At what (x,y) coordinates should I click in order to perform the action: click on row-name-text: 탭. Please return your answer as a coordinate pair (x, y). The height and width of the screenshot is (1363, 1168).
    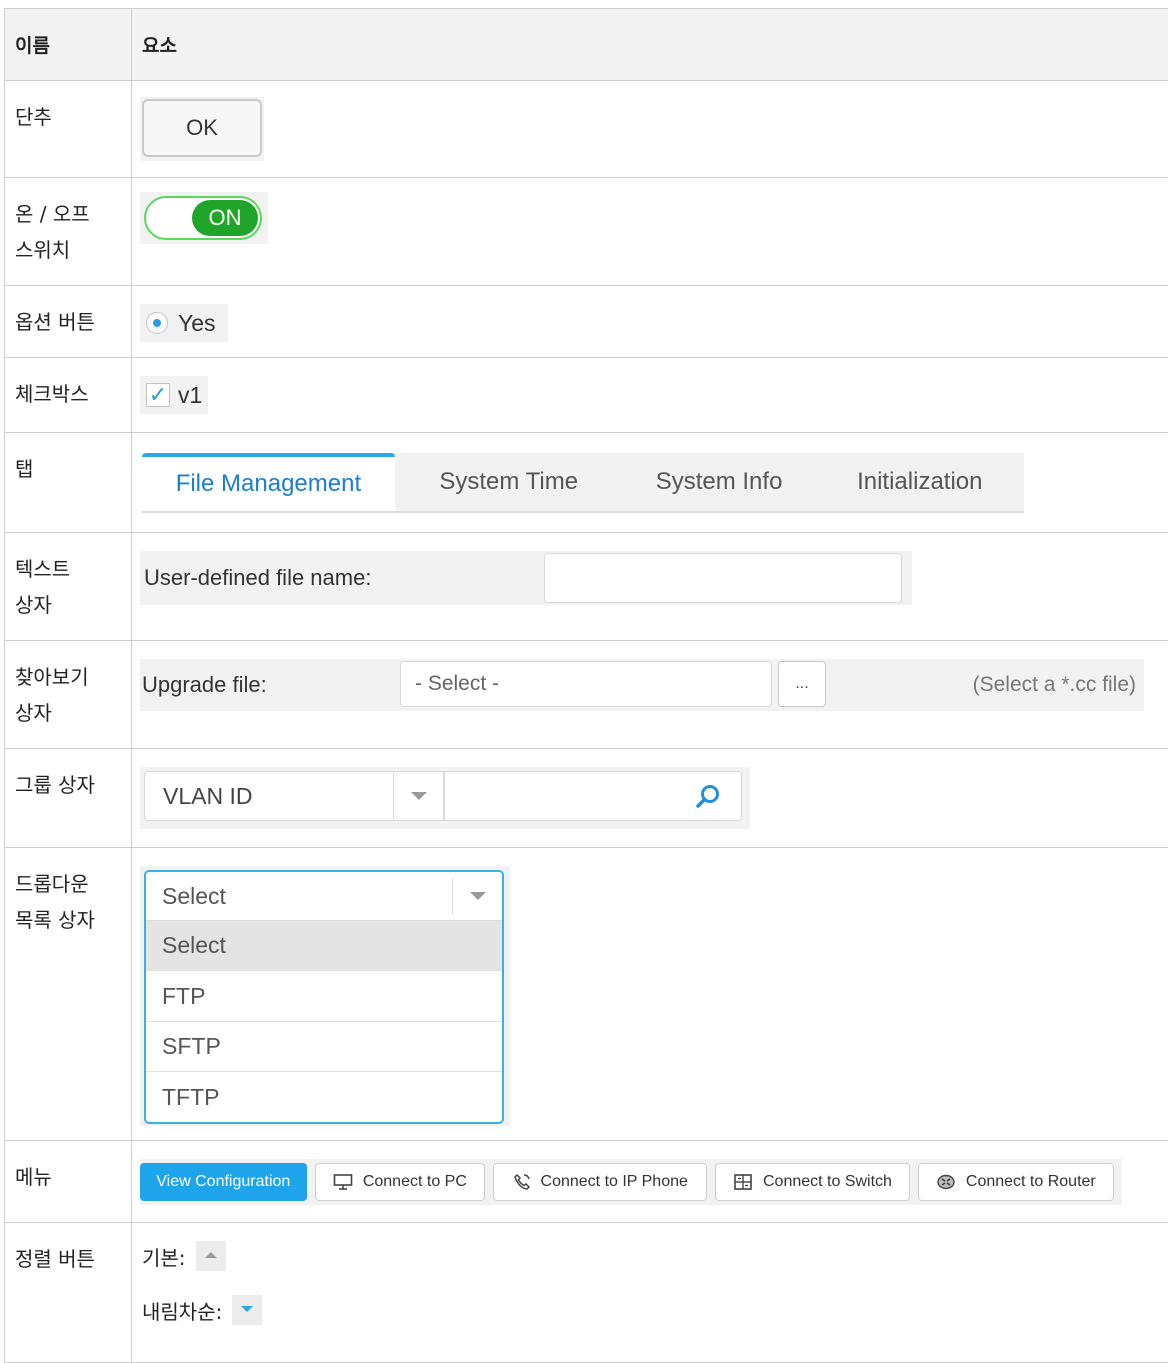
    Looking at the image, I should click on (73, 469).